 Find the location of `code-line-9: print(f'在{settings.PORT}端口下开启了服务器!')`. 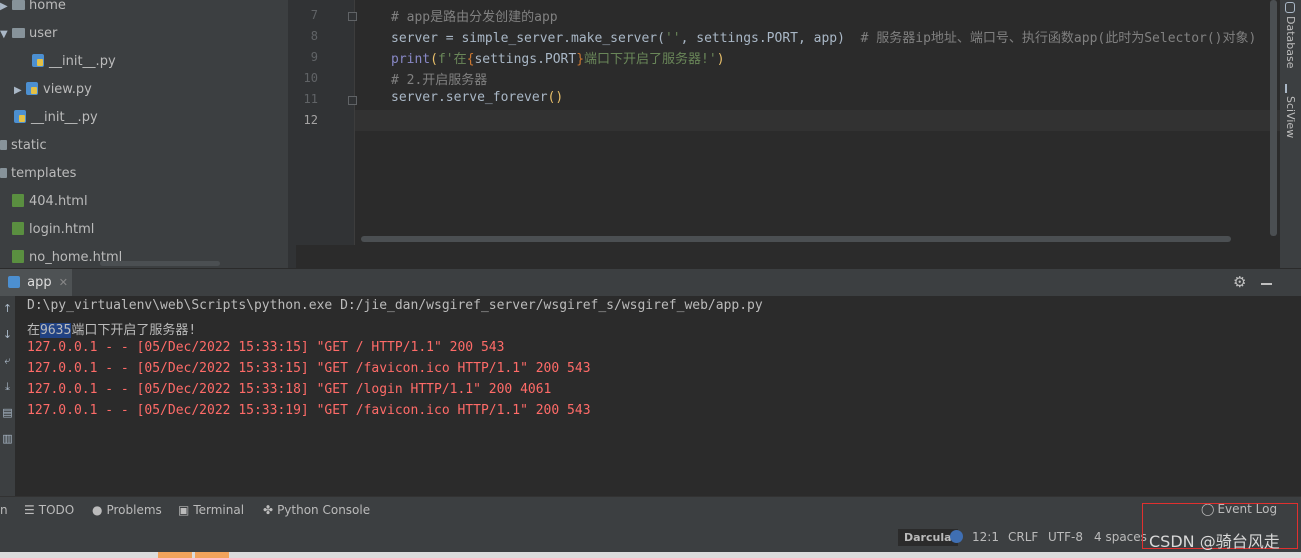

code-line-9: print(f'在{settings.PORT}端口下开启了服务器!') is located at coordinates (558, 59).